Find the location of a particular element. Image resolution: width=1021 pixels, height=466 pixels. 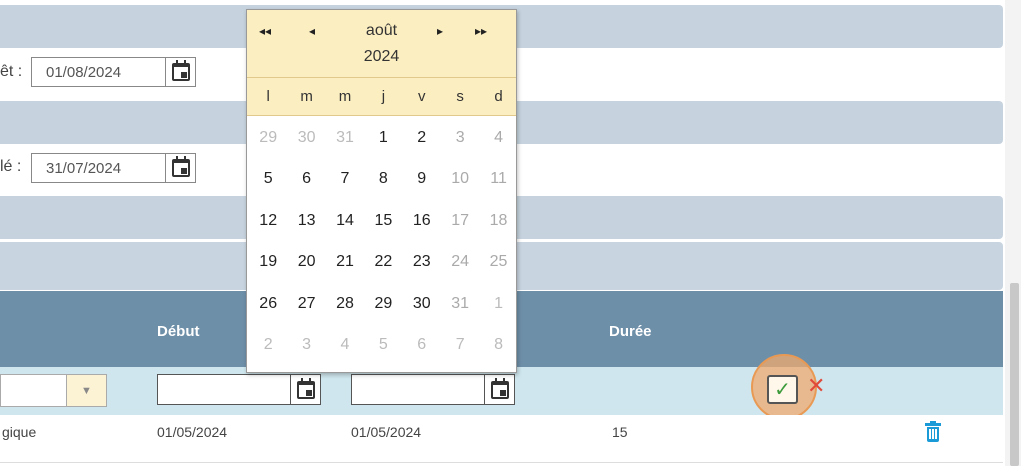

calendar-day: 20 is located at coordinates (306, 263).